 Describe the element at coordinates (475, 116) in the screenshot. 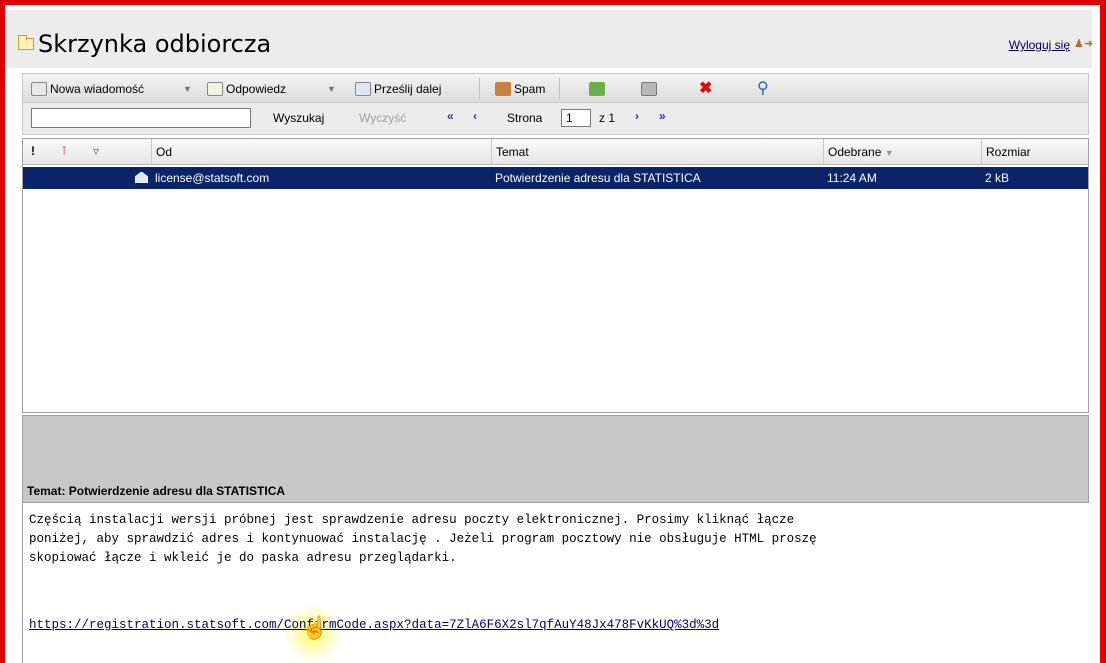

I see `previous-page-icon: ‹` at that location.